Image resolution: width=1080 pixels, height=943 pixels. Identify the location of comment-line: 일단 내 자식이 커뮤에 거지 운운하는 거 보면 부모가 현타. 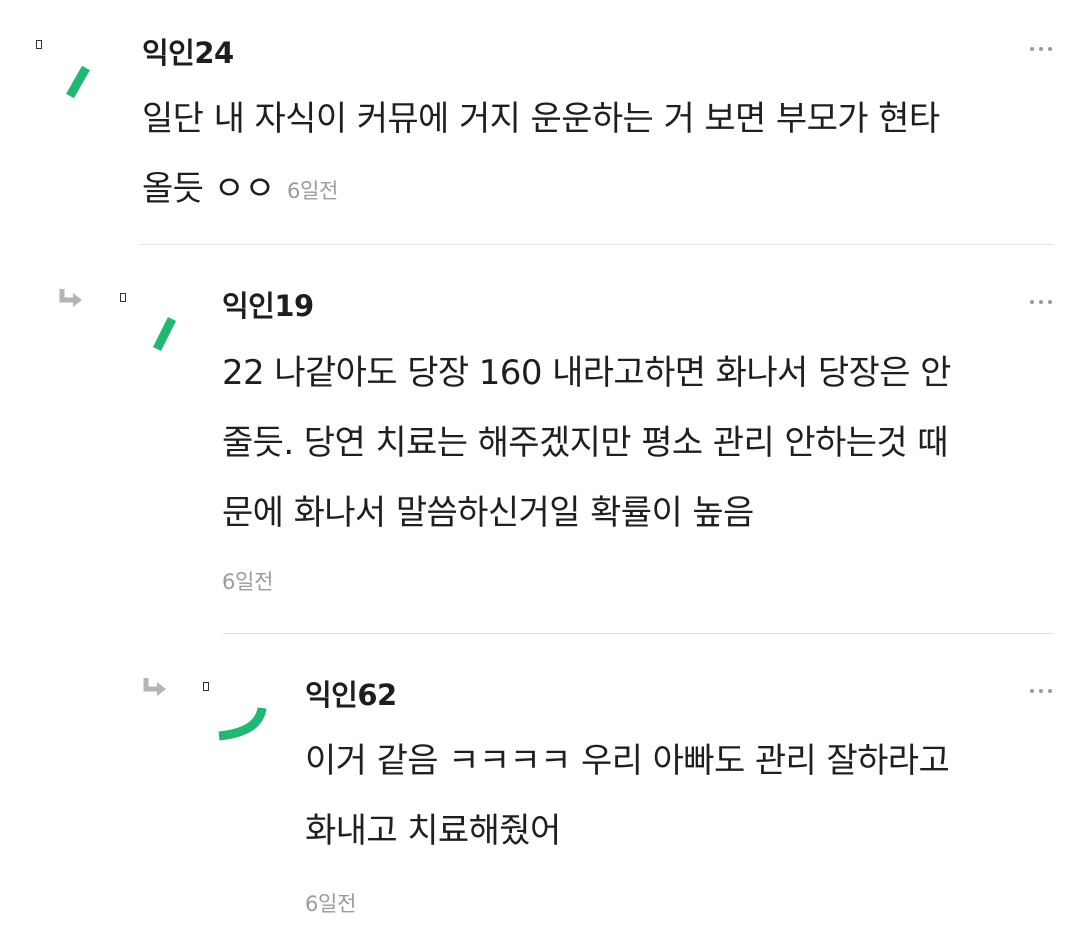
(541, 119).